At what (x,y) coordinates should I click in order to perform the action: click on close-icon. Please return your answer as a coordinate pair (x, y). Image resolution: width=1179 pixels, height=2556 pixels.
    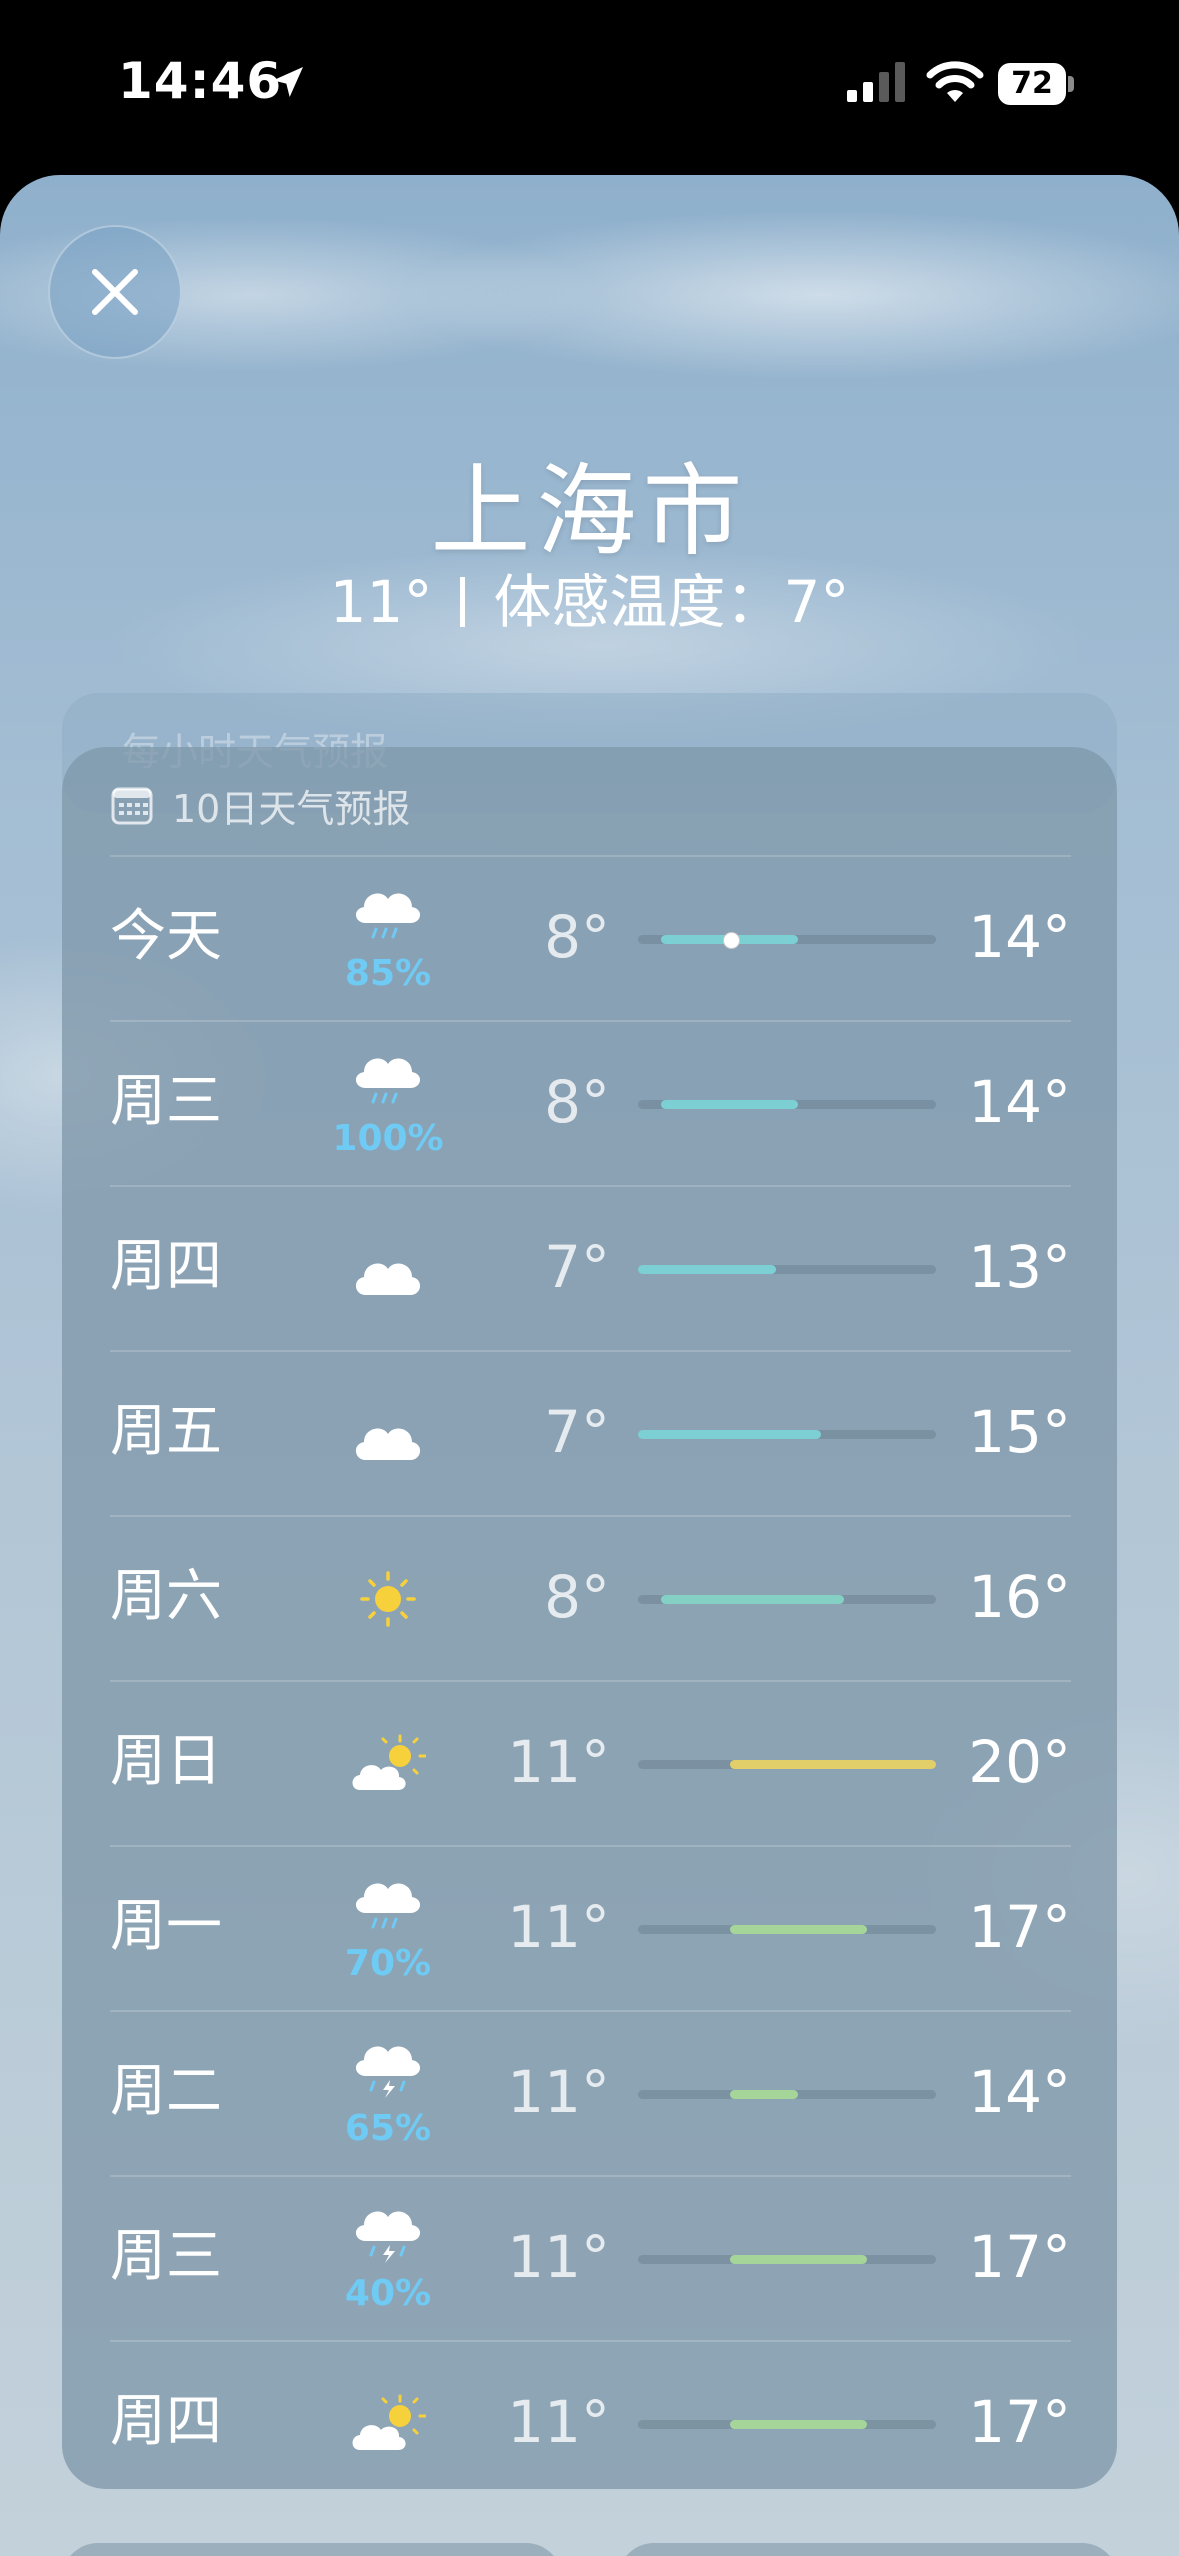
    Looking at the image, I should click on (115, 292).